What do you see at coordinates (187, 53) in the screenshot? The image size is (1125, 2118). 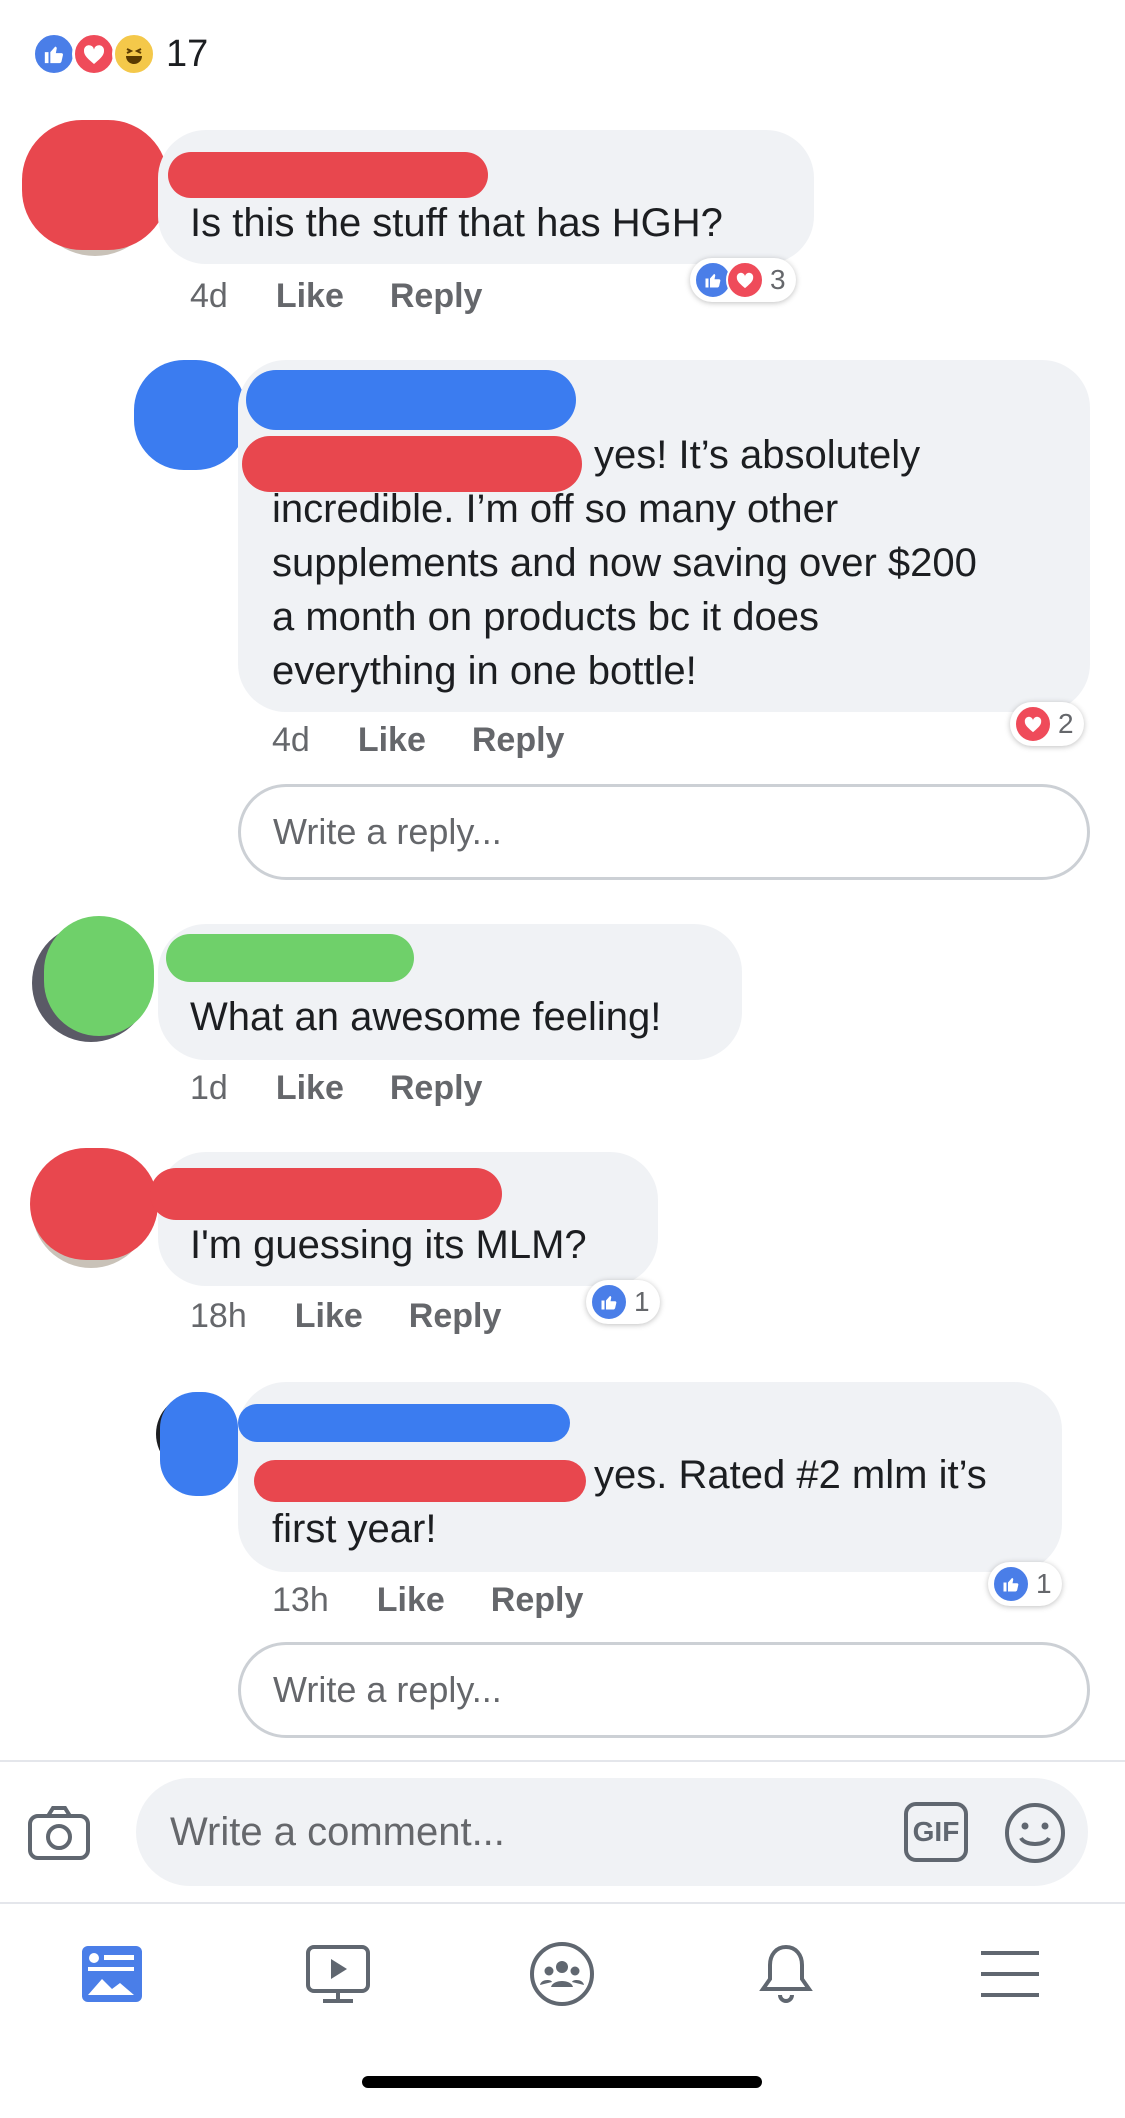 I see `reaction-count: 17` at bounding box center [187, 53].